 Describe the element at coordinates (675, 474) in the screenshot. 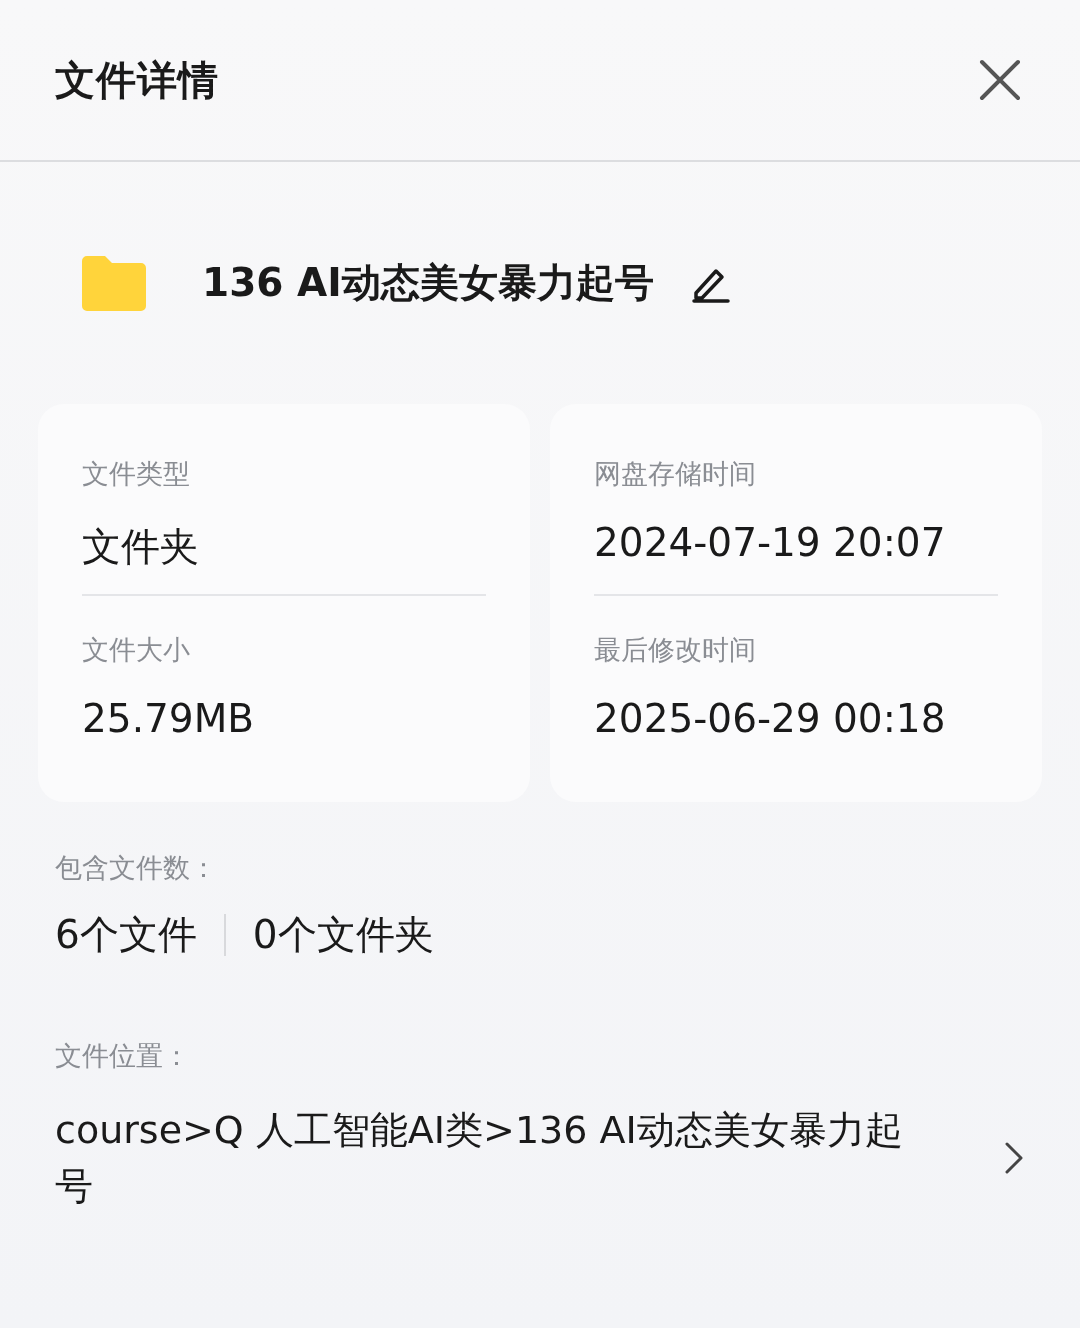

I see `detail-label: 网盘存储时间` at that location.